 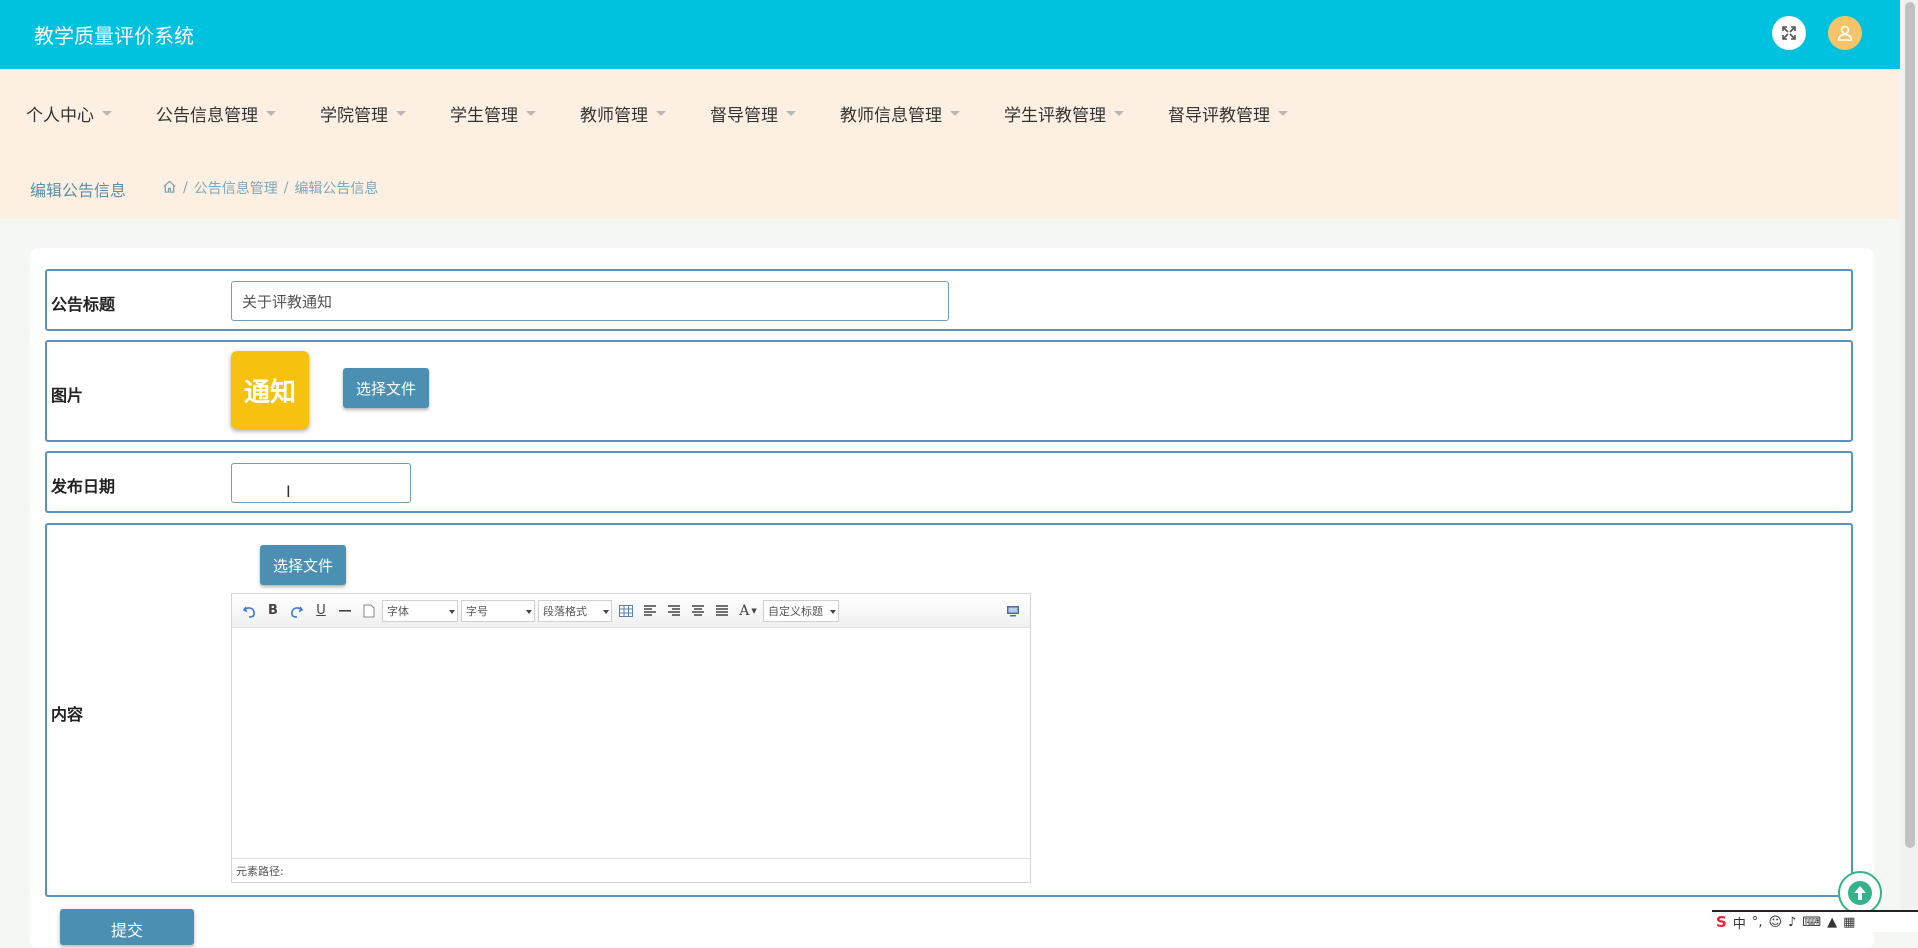 I want to click on rich-text-editor: B U 字体 字号 段落格式 A ▼ 自定义标题 元素路径:, so click(x=631, y=738).